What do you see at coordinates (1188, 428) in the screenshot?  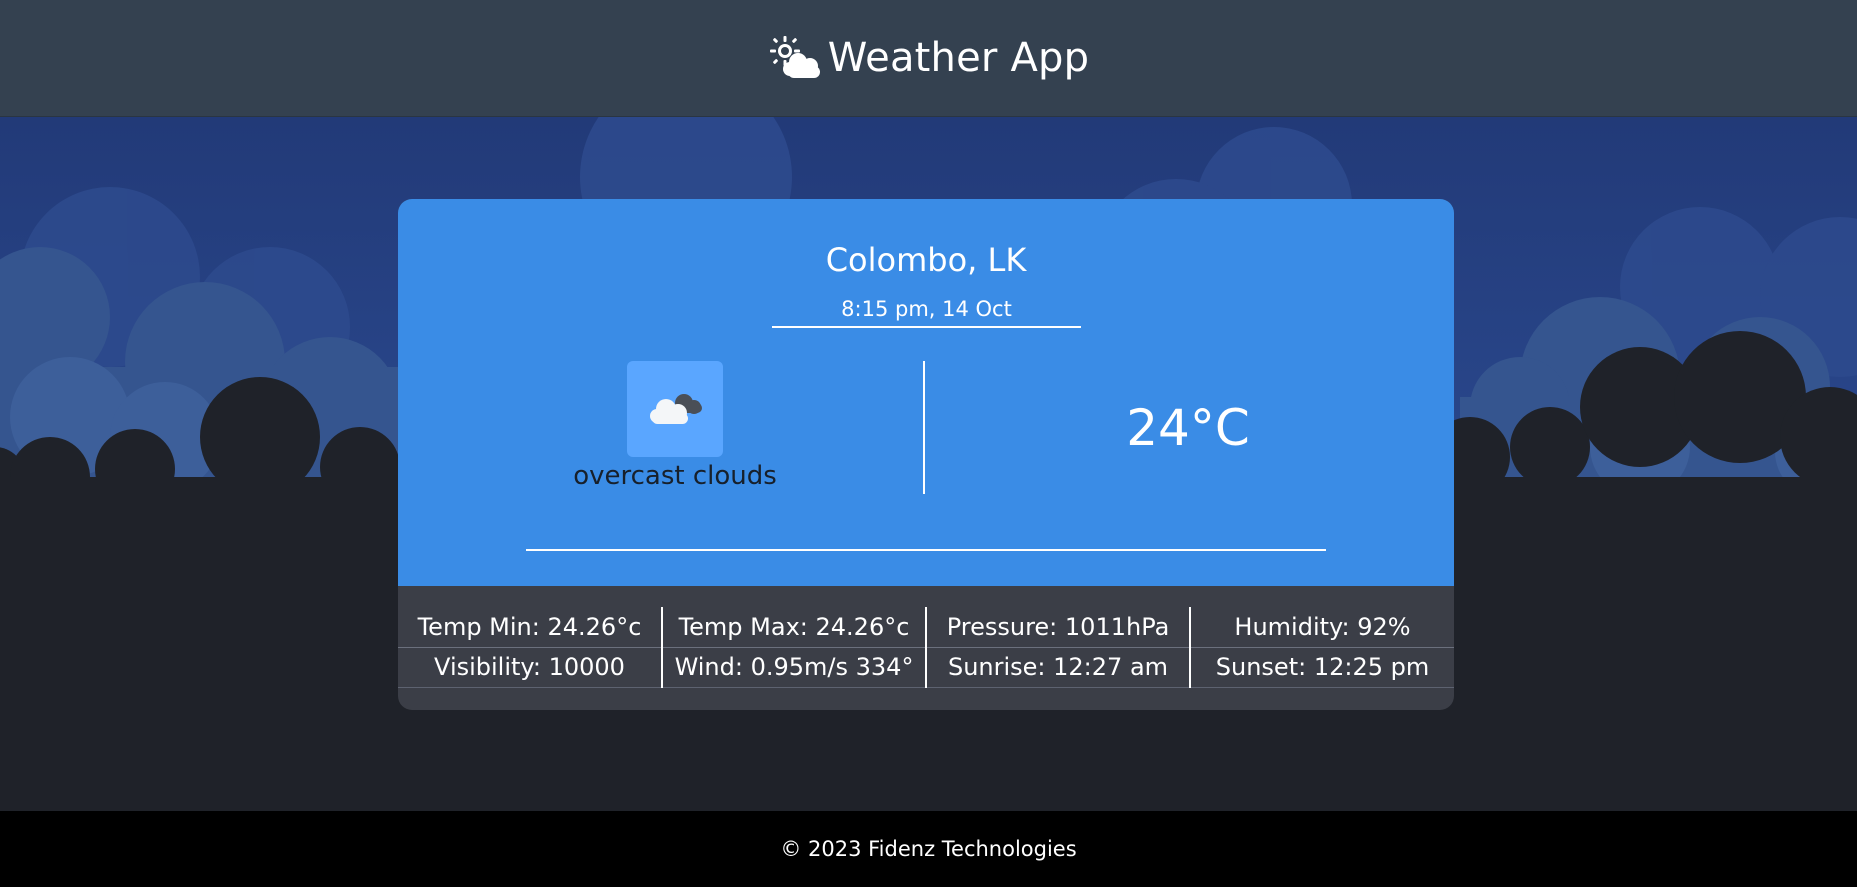 I see `temperature: 24°C` at bounding box center [1188, 428].